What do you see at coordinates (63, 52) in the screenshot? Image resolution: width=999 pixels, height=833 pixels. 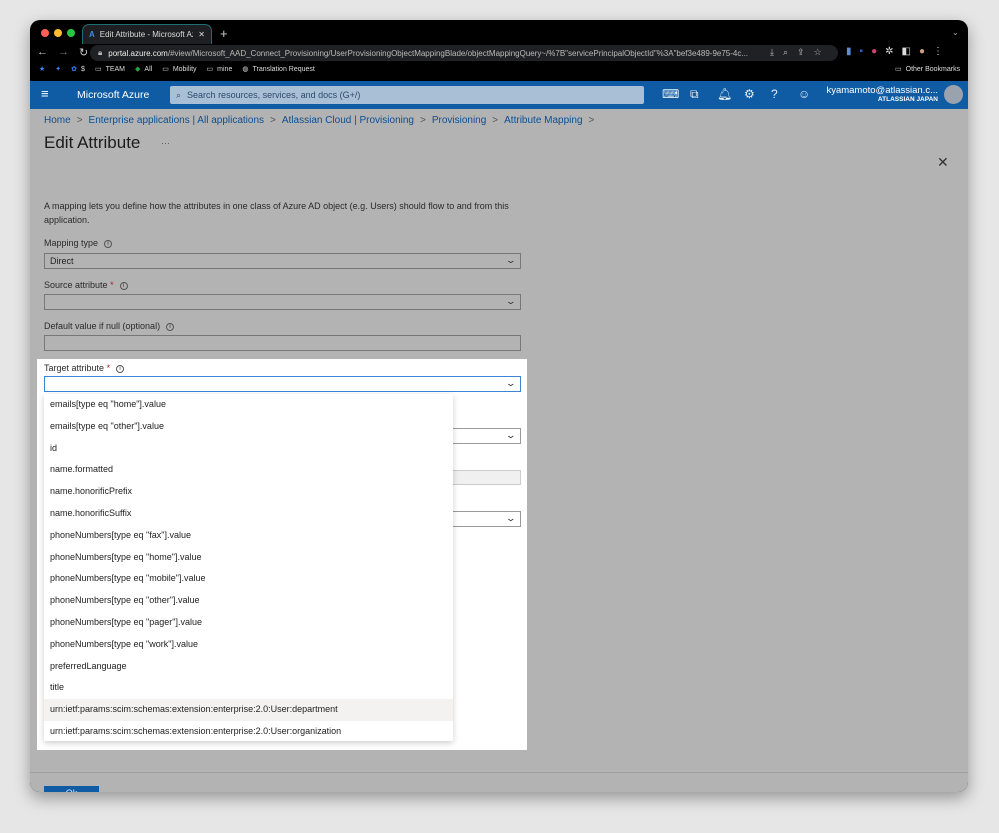 I see `forward-icon: →` at bounding box center [63, 52].